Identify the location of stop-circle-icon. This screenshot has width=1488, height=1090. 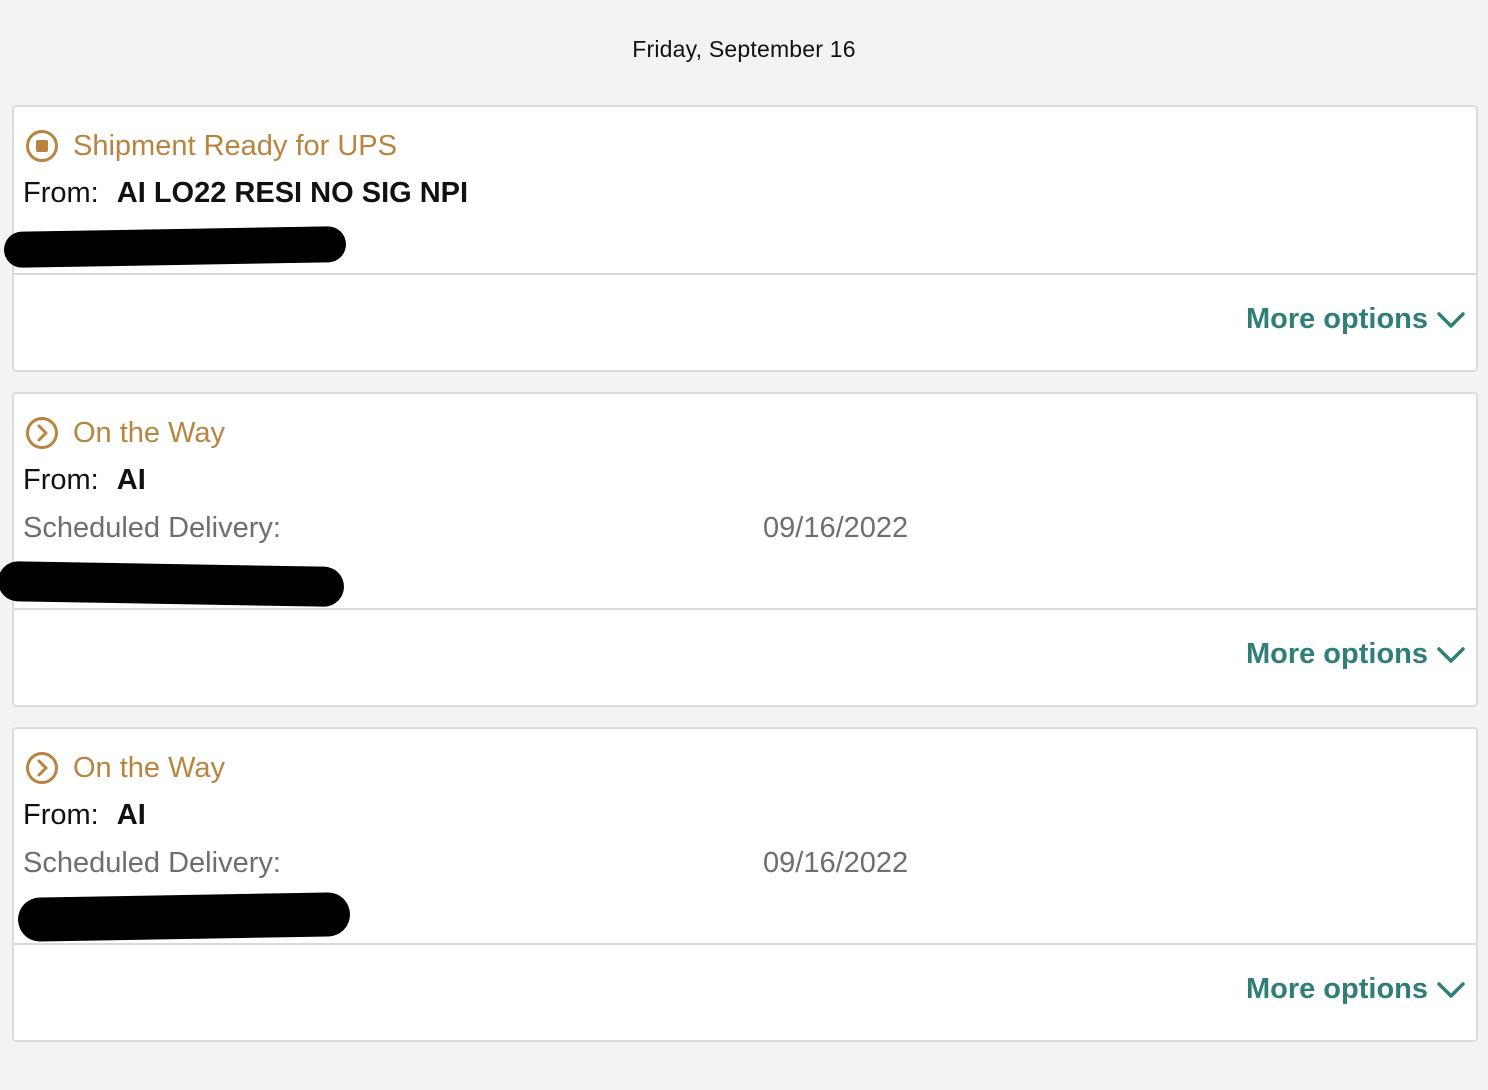
(42, 146).